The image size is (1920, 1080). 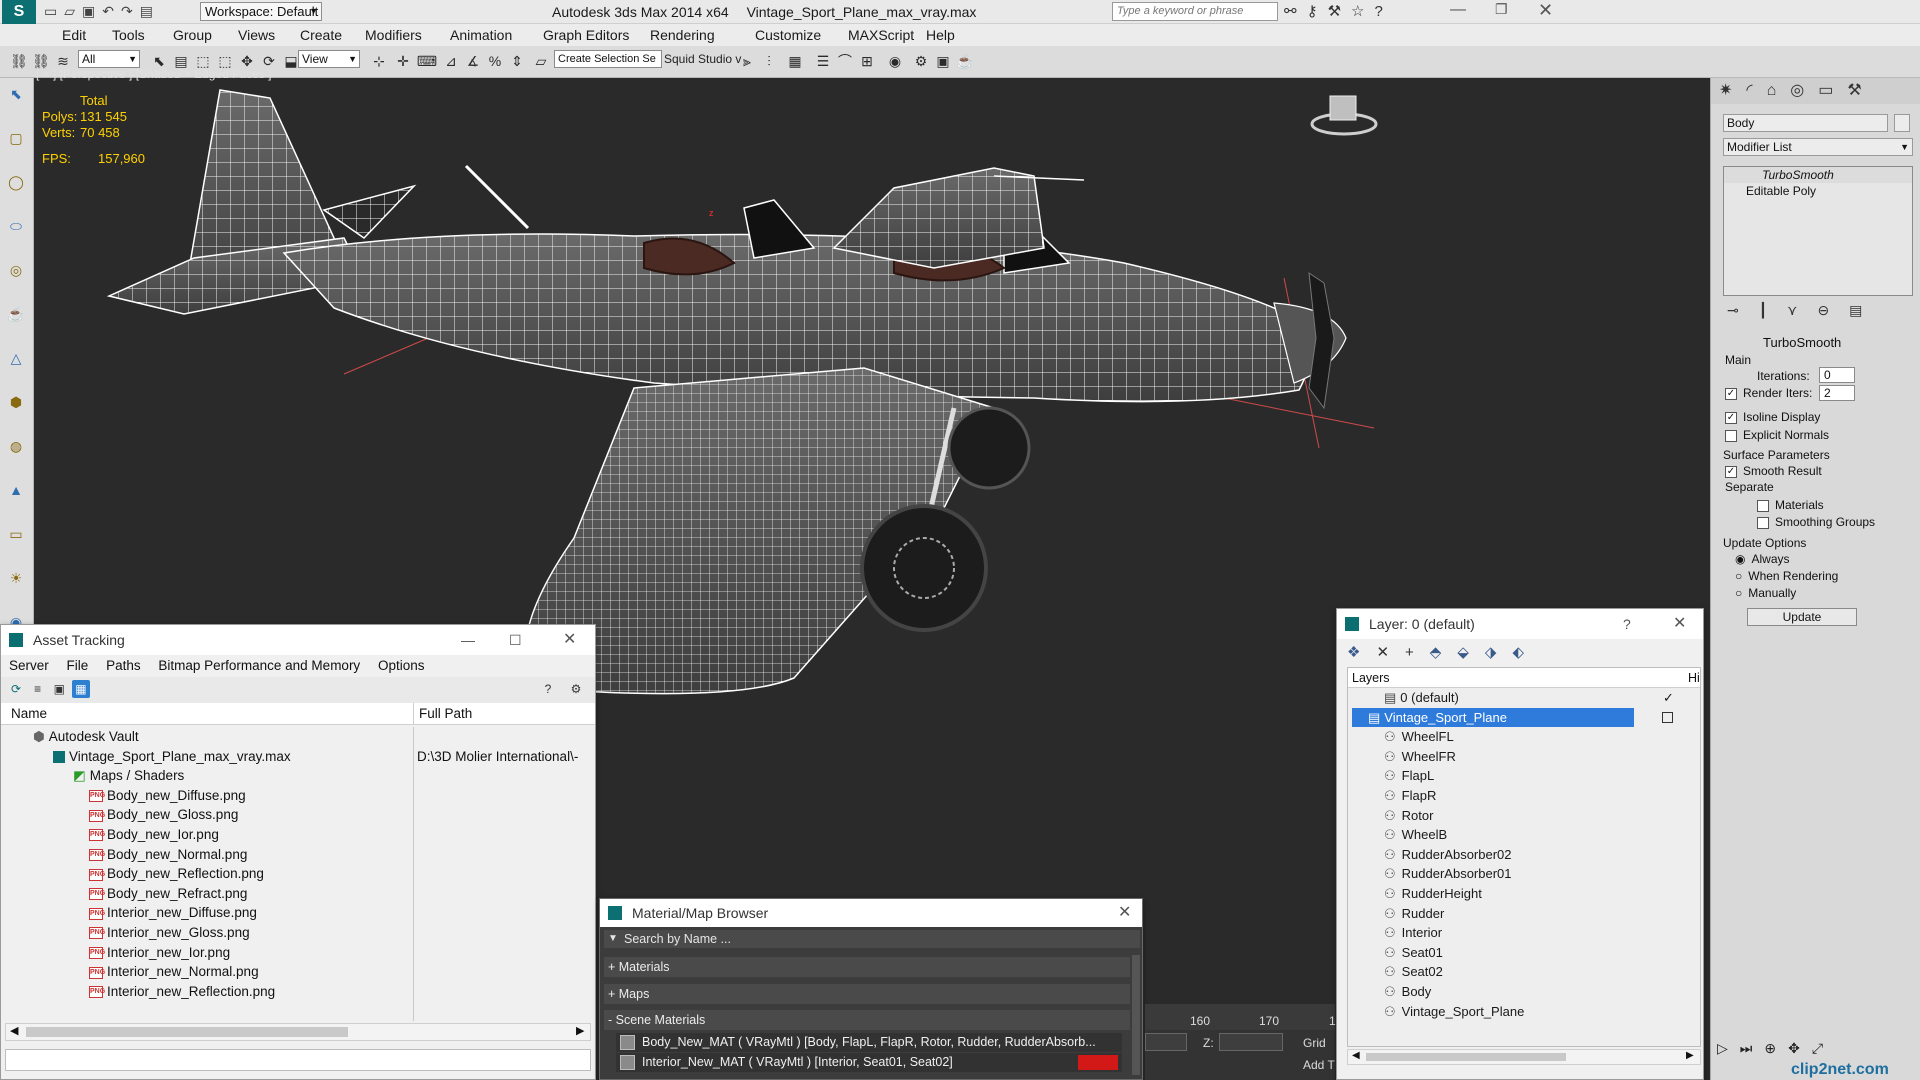 What do you see at coordinates (16, 534) in the screenshot?
I see `create-plane-icon: ▭` at bounding box center [16, 534].